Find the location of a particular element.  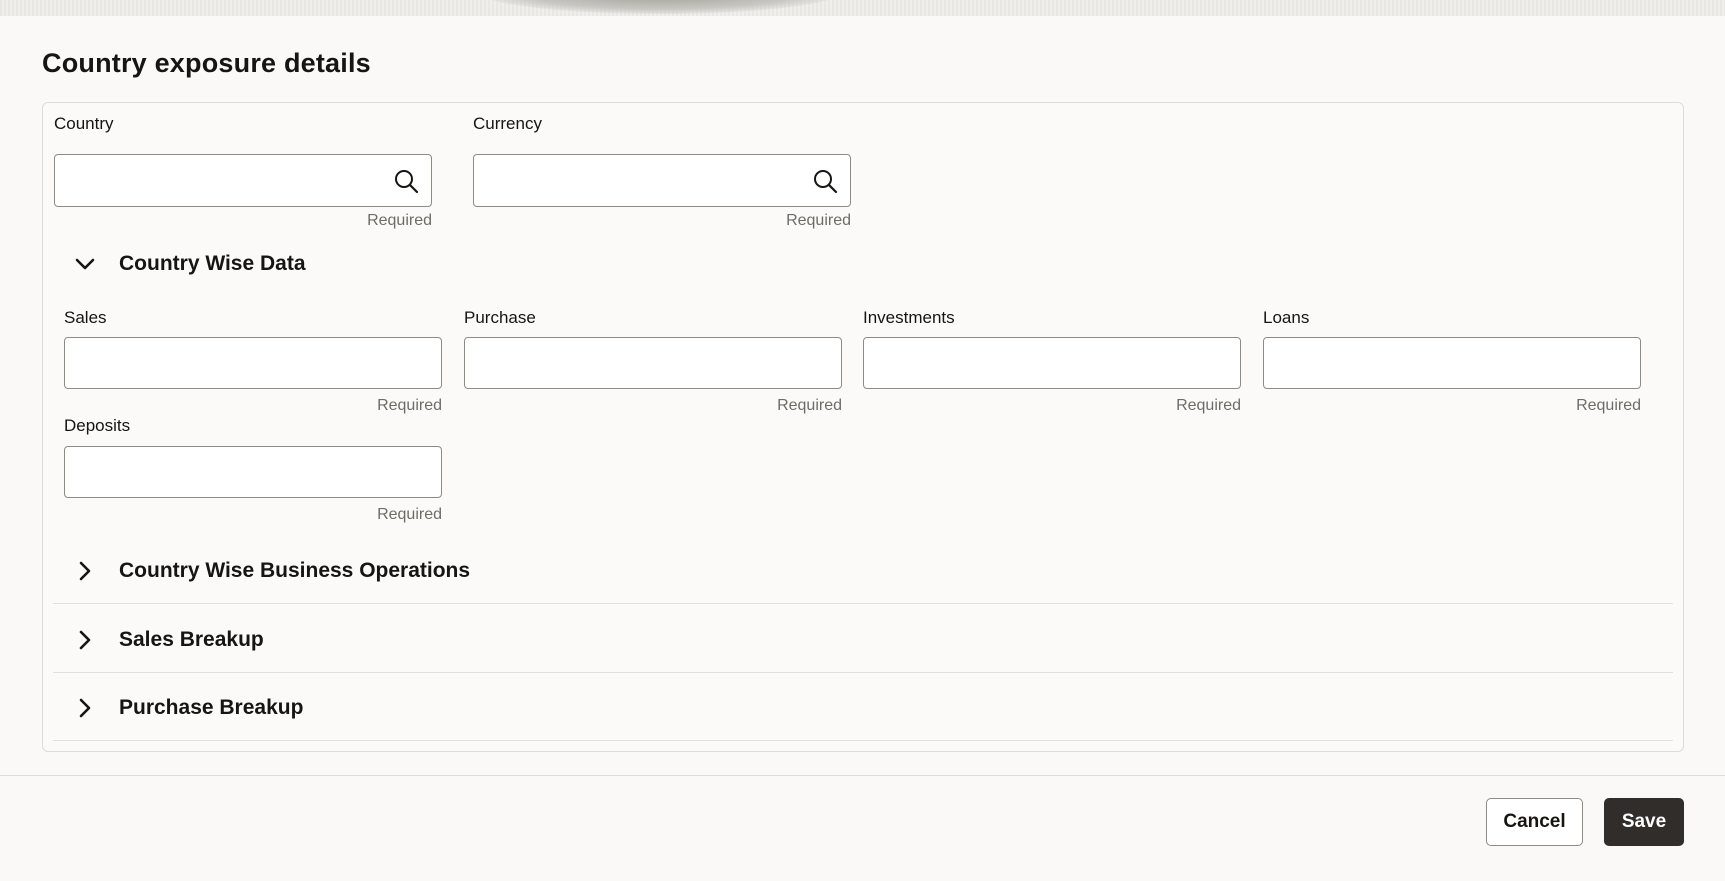

sales-field: Sales Required is located at coordinates (253, 361).